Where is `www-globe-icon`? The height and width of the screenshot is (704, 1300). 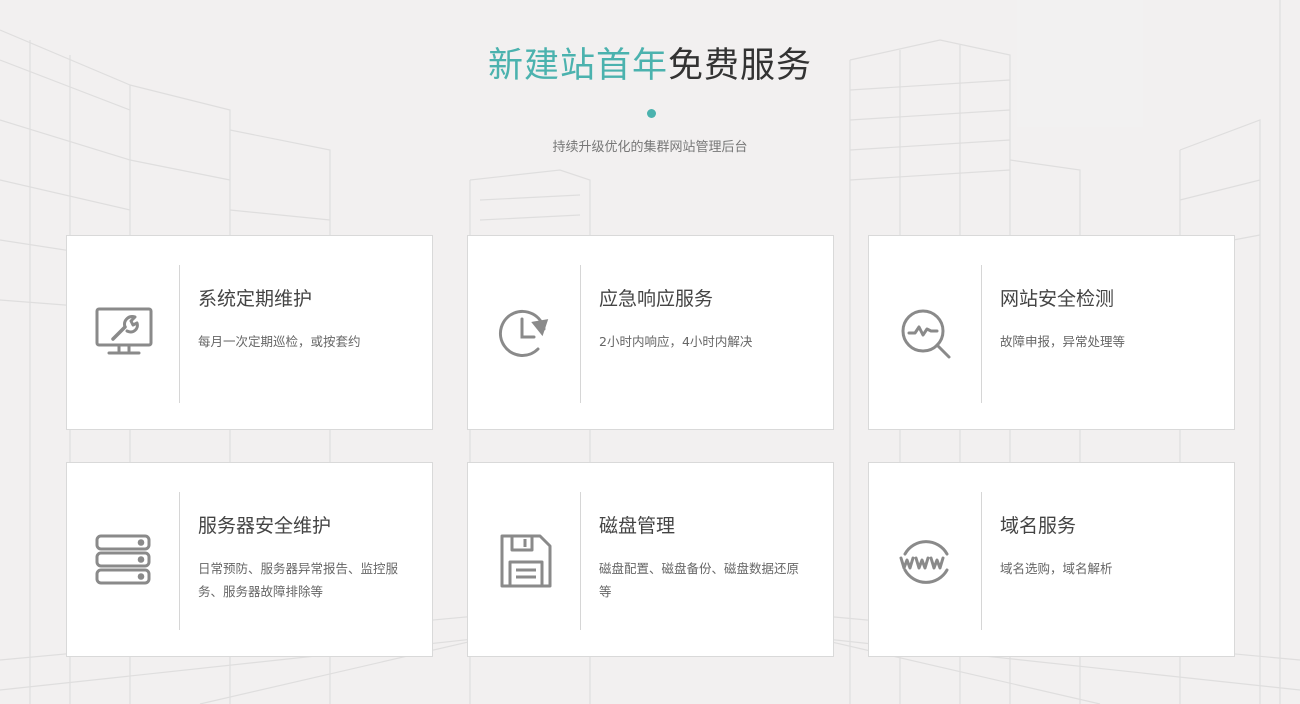
www-globe-icon is located at coordinates (926, 561).